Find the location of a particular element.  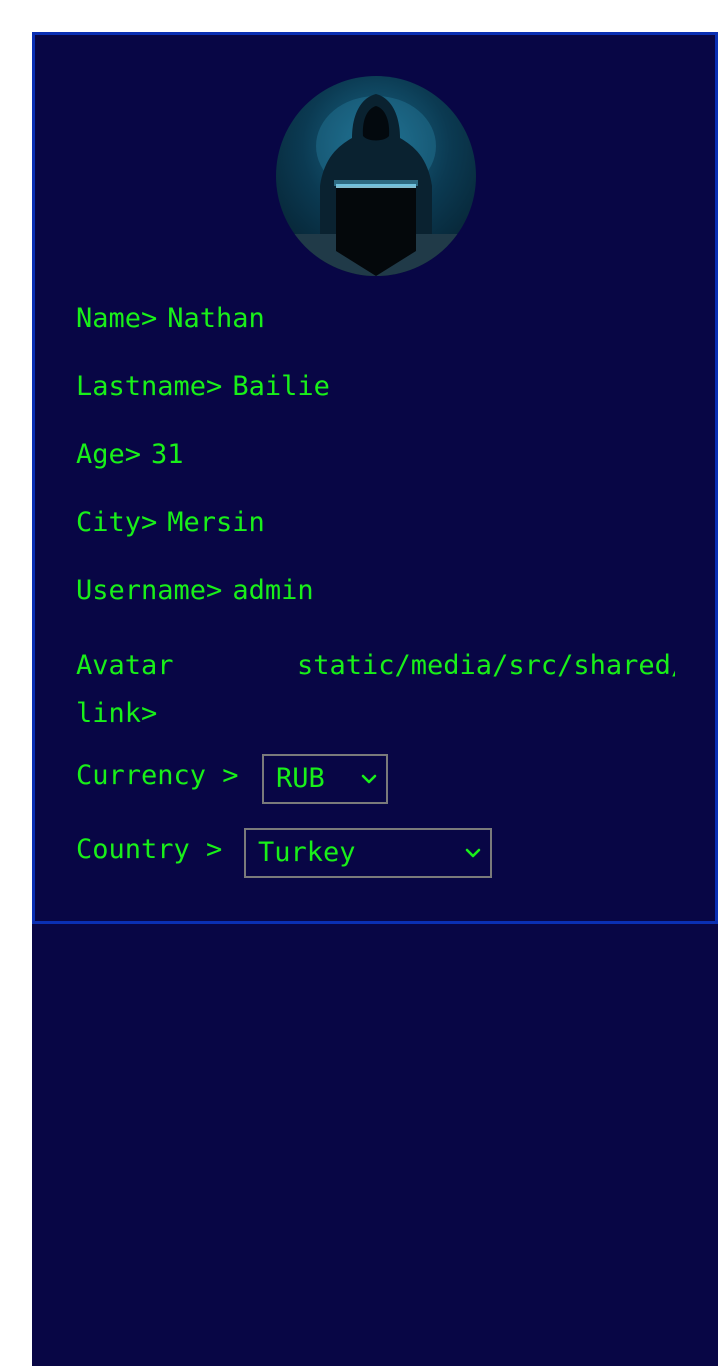

avatar is located at coordinates (376, 176).